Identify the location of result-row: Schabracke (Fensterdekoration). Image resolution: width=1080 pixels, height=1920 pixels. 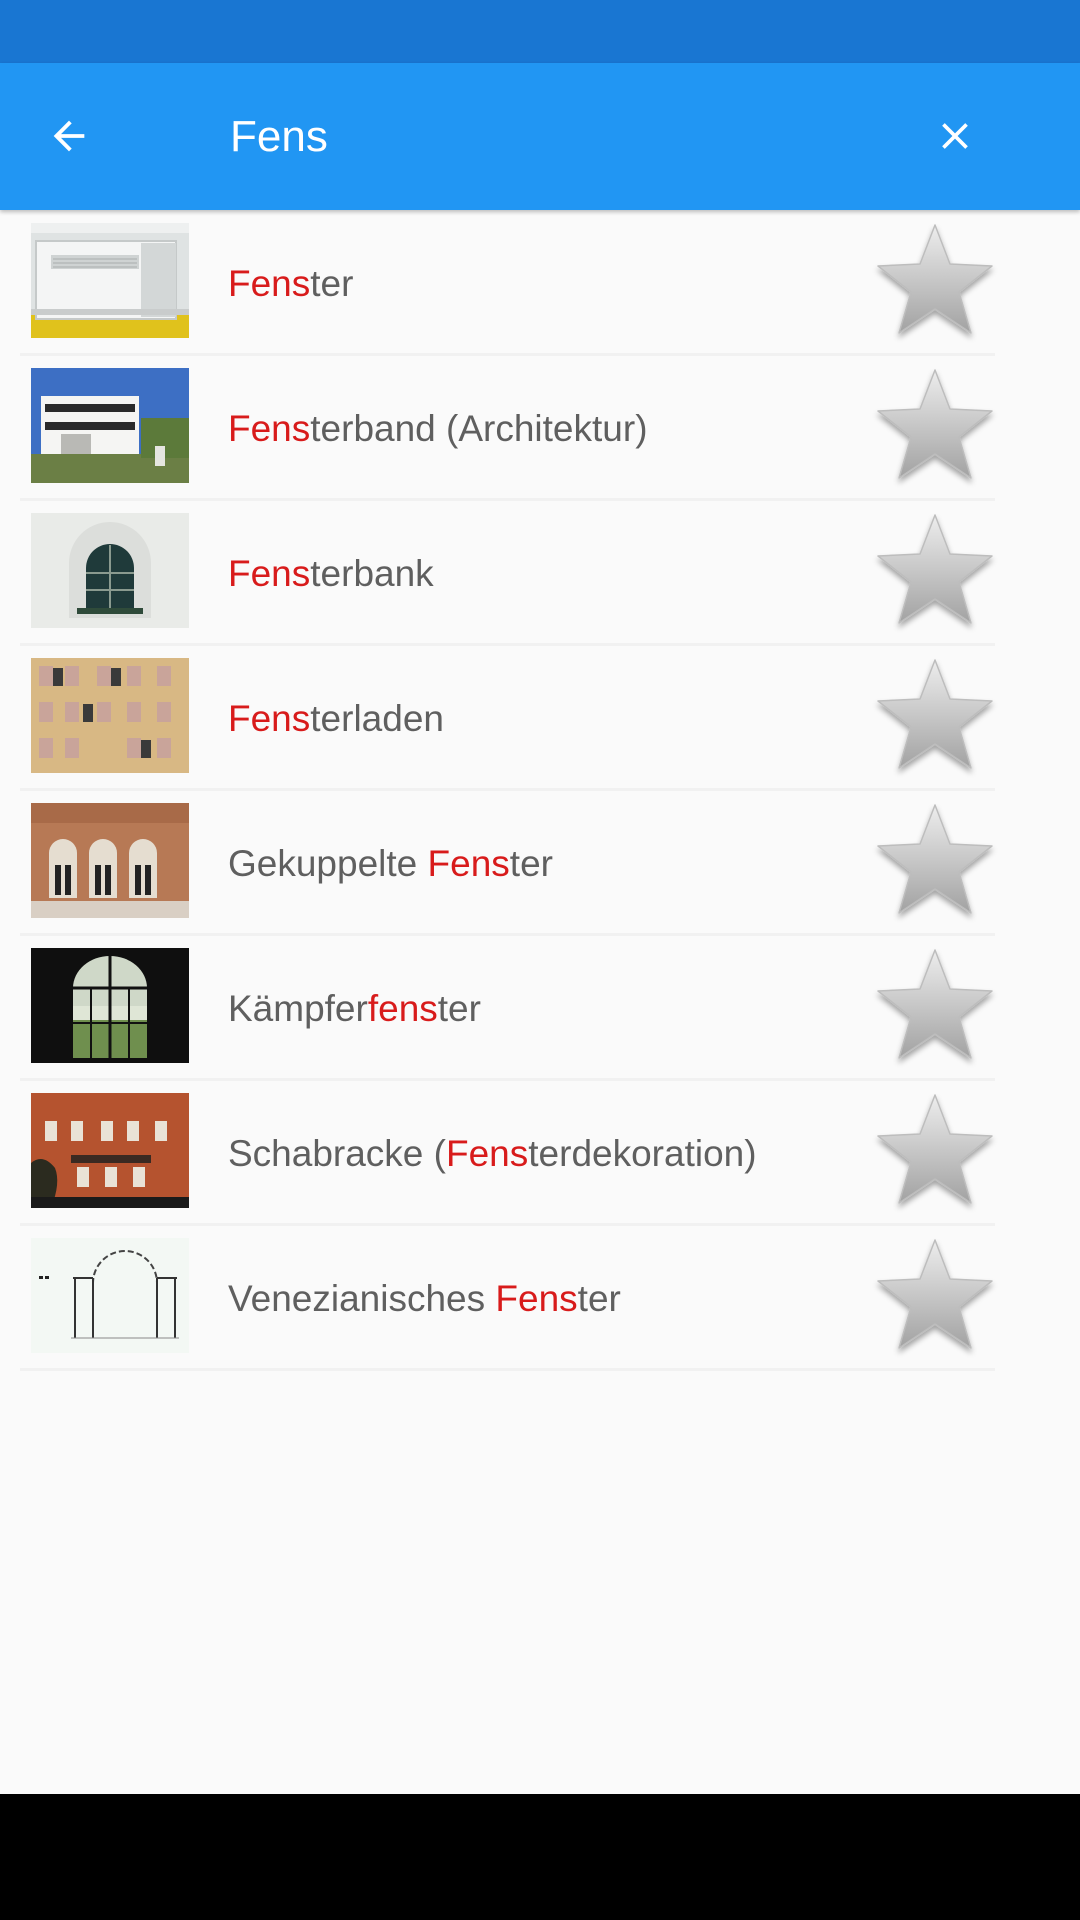
(507, 1155).